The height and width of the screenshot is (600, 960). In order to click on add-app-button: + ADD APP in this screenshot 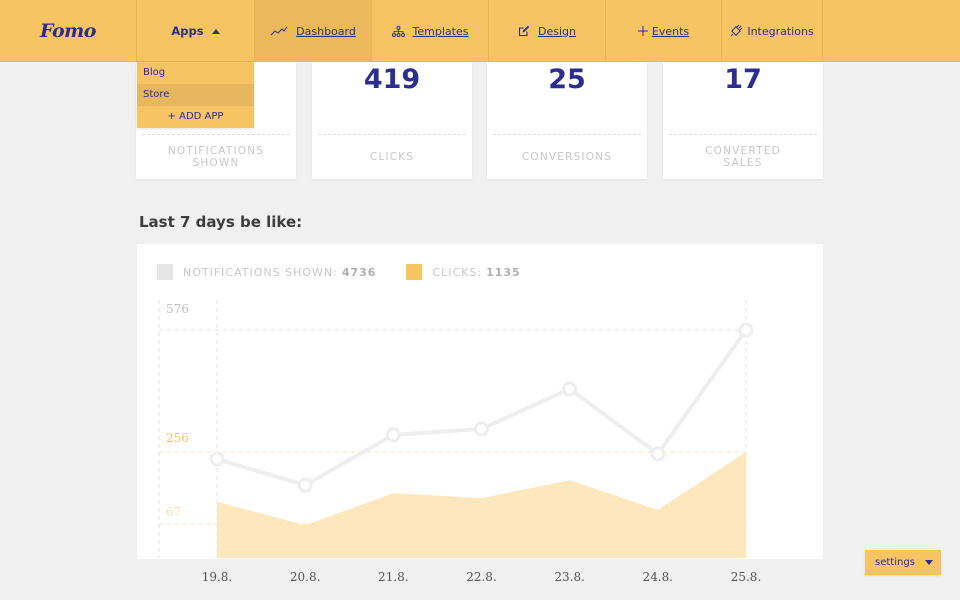, I will do `click(195, 117)`.